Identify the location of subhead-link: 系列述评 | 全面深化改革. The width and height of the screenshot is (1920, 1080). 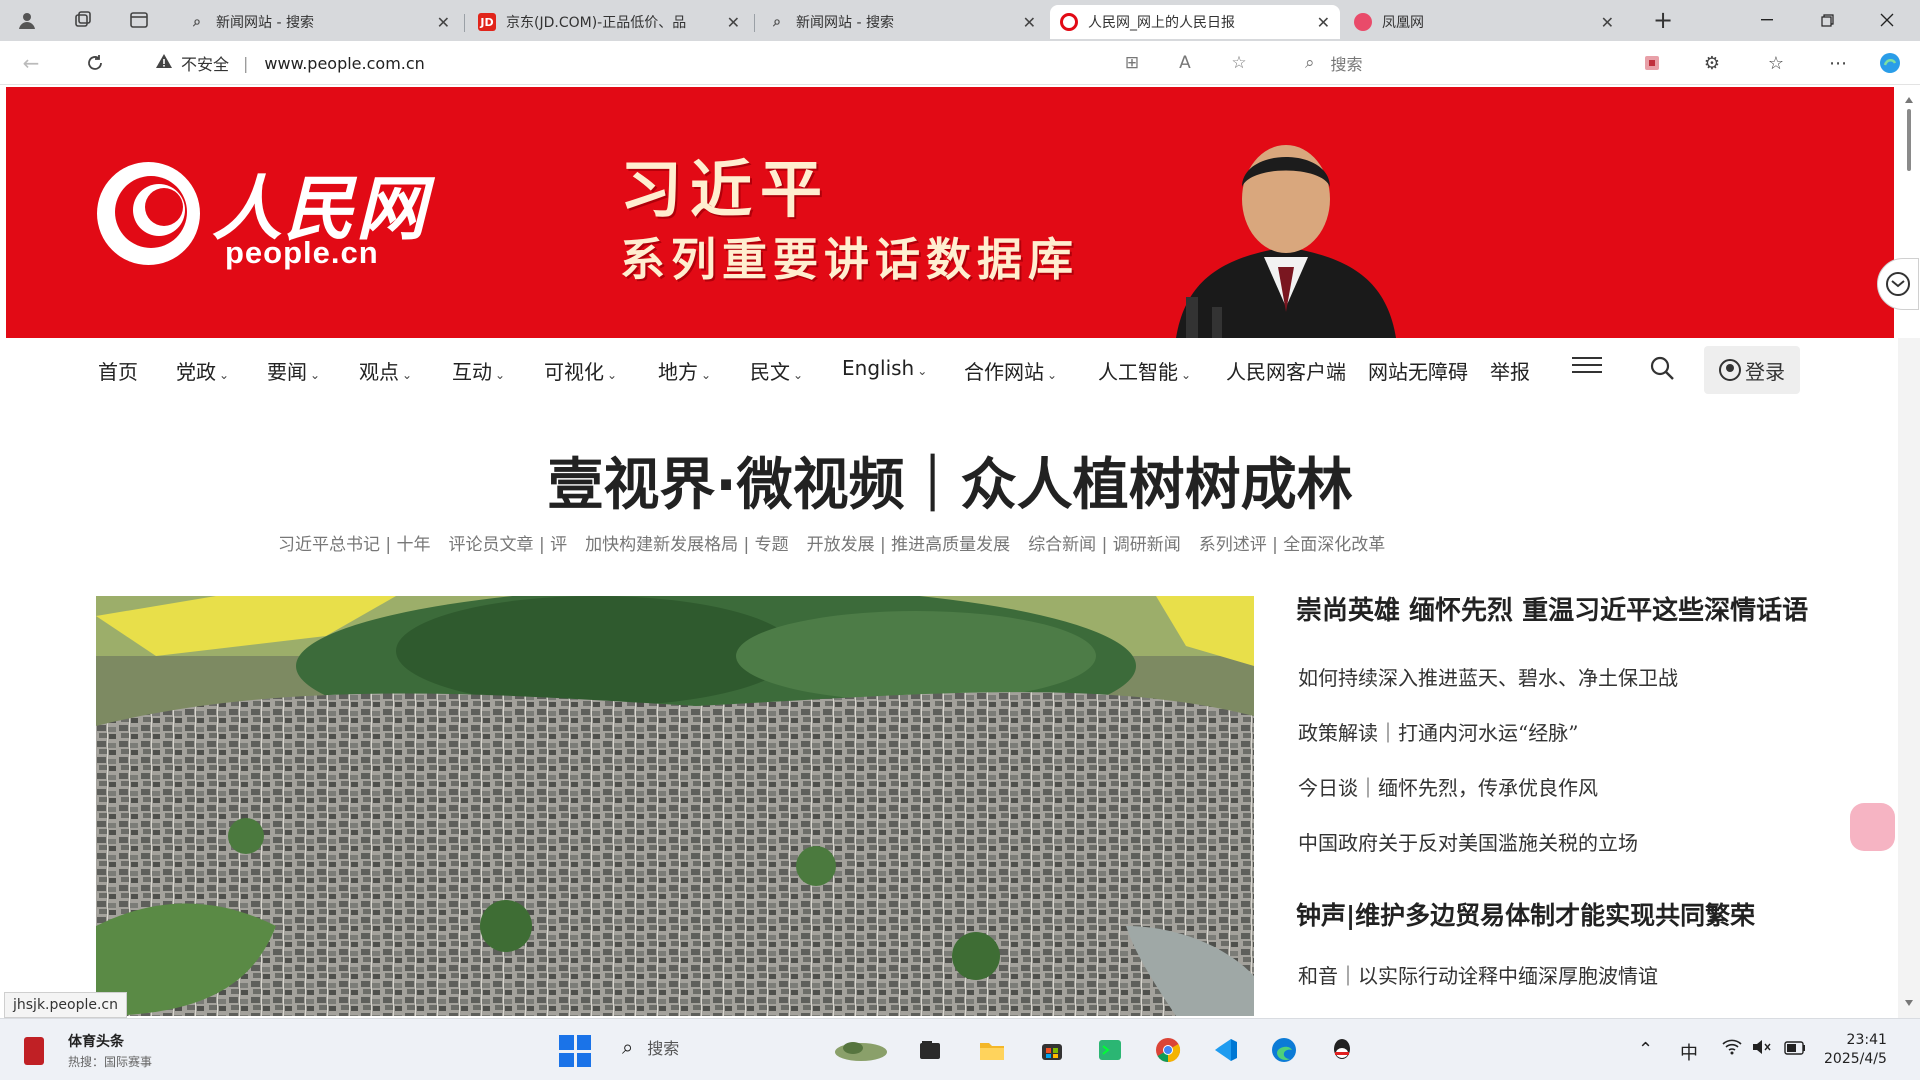
(1292, 542).